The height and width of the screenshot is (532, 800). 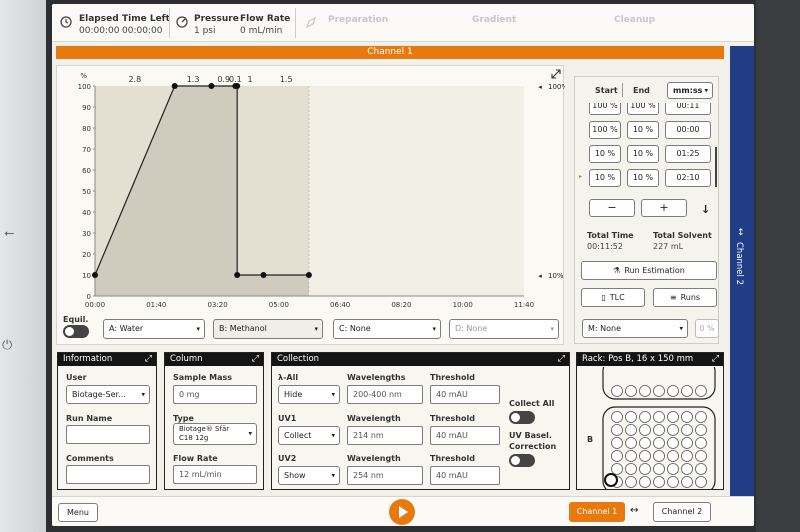 What do you see at coordinates (215, 434) in the screenshot?
I see `column-type-select: Biotage® Sfär C18 12g ▾` at bounding box center [215, 434].